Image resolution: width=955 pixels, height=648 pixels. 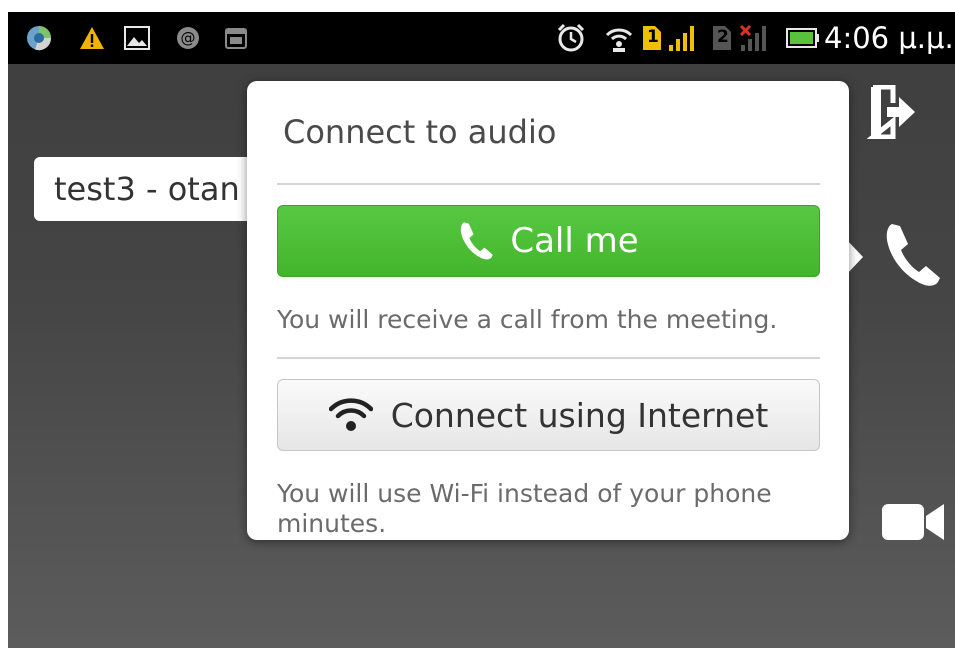 I want to click on call-me-button: Call me, so click(x=548, y=241).